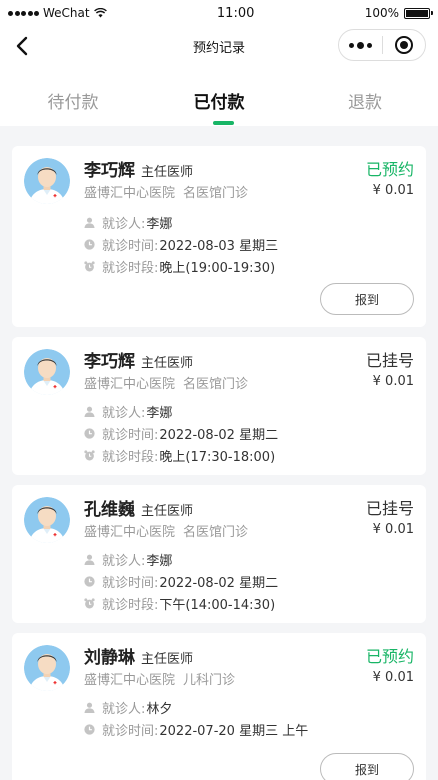 The width and height of the screenshot is (438, 780). Describe the element at coordinates (109, 658) in the screenshot. I see `doctor-name: 刘静琳` at that location.